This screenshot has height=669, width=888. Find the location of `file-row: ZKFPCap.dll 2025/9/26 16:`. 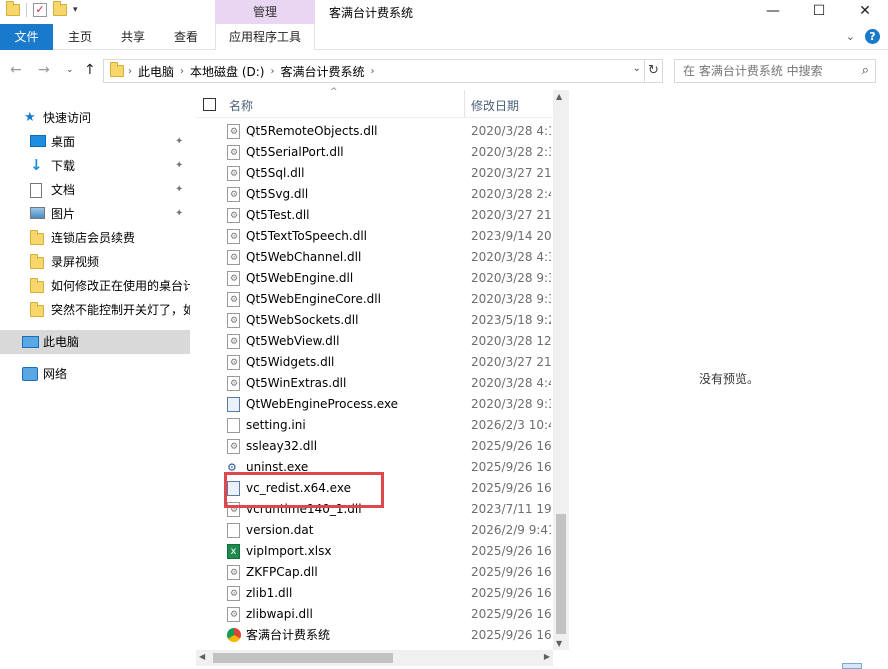

file-row: ZKFPCap.dll 2025/9/26 16: is located at coordinates (374, 572).